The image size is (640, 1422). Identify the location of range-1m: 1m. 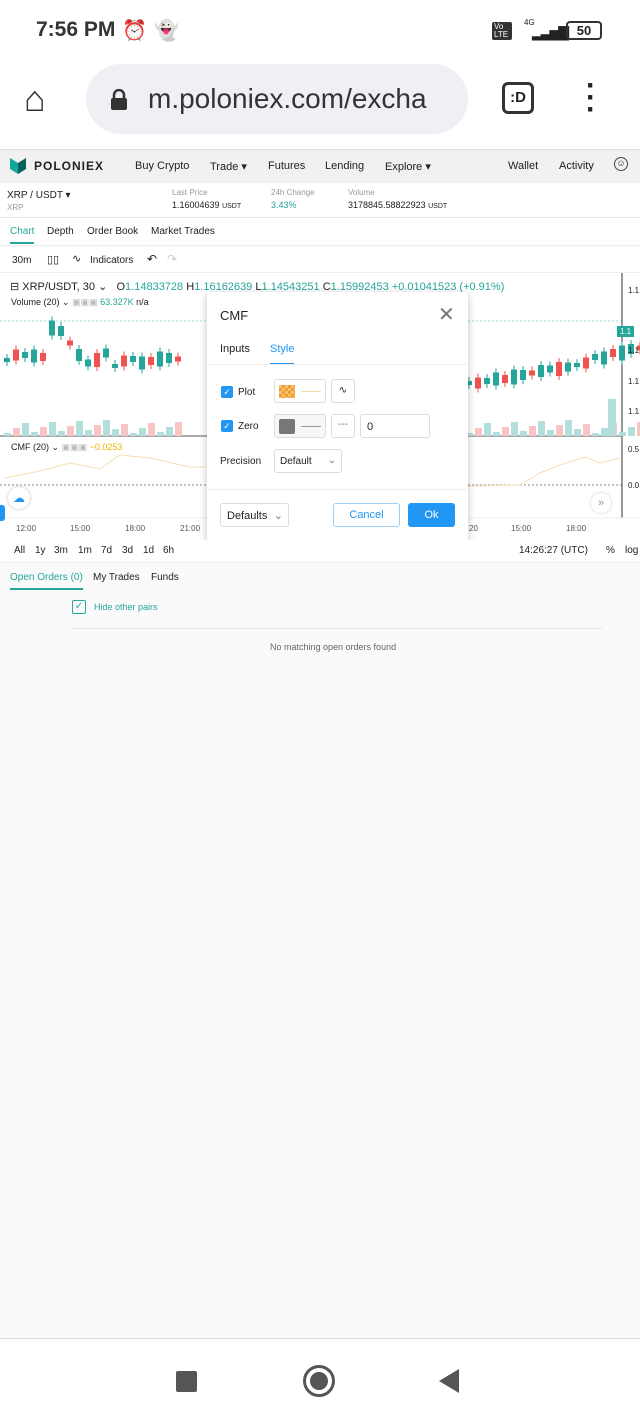
(85, 550).